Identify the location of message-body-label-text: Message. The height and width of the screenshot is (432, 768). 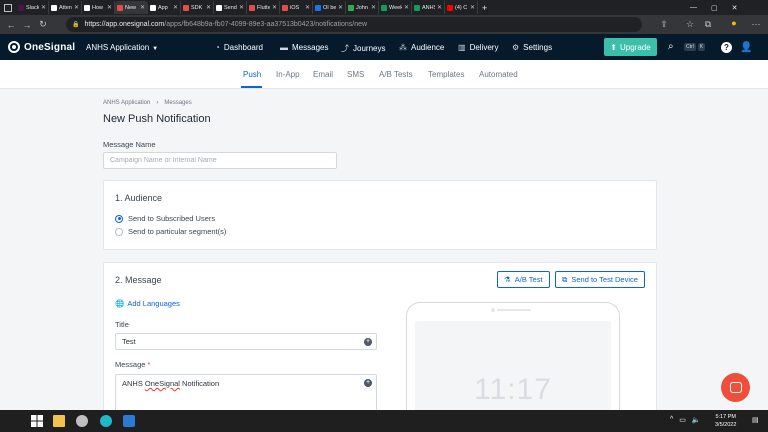
(130, 364).